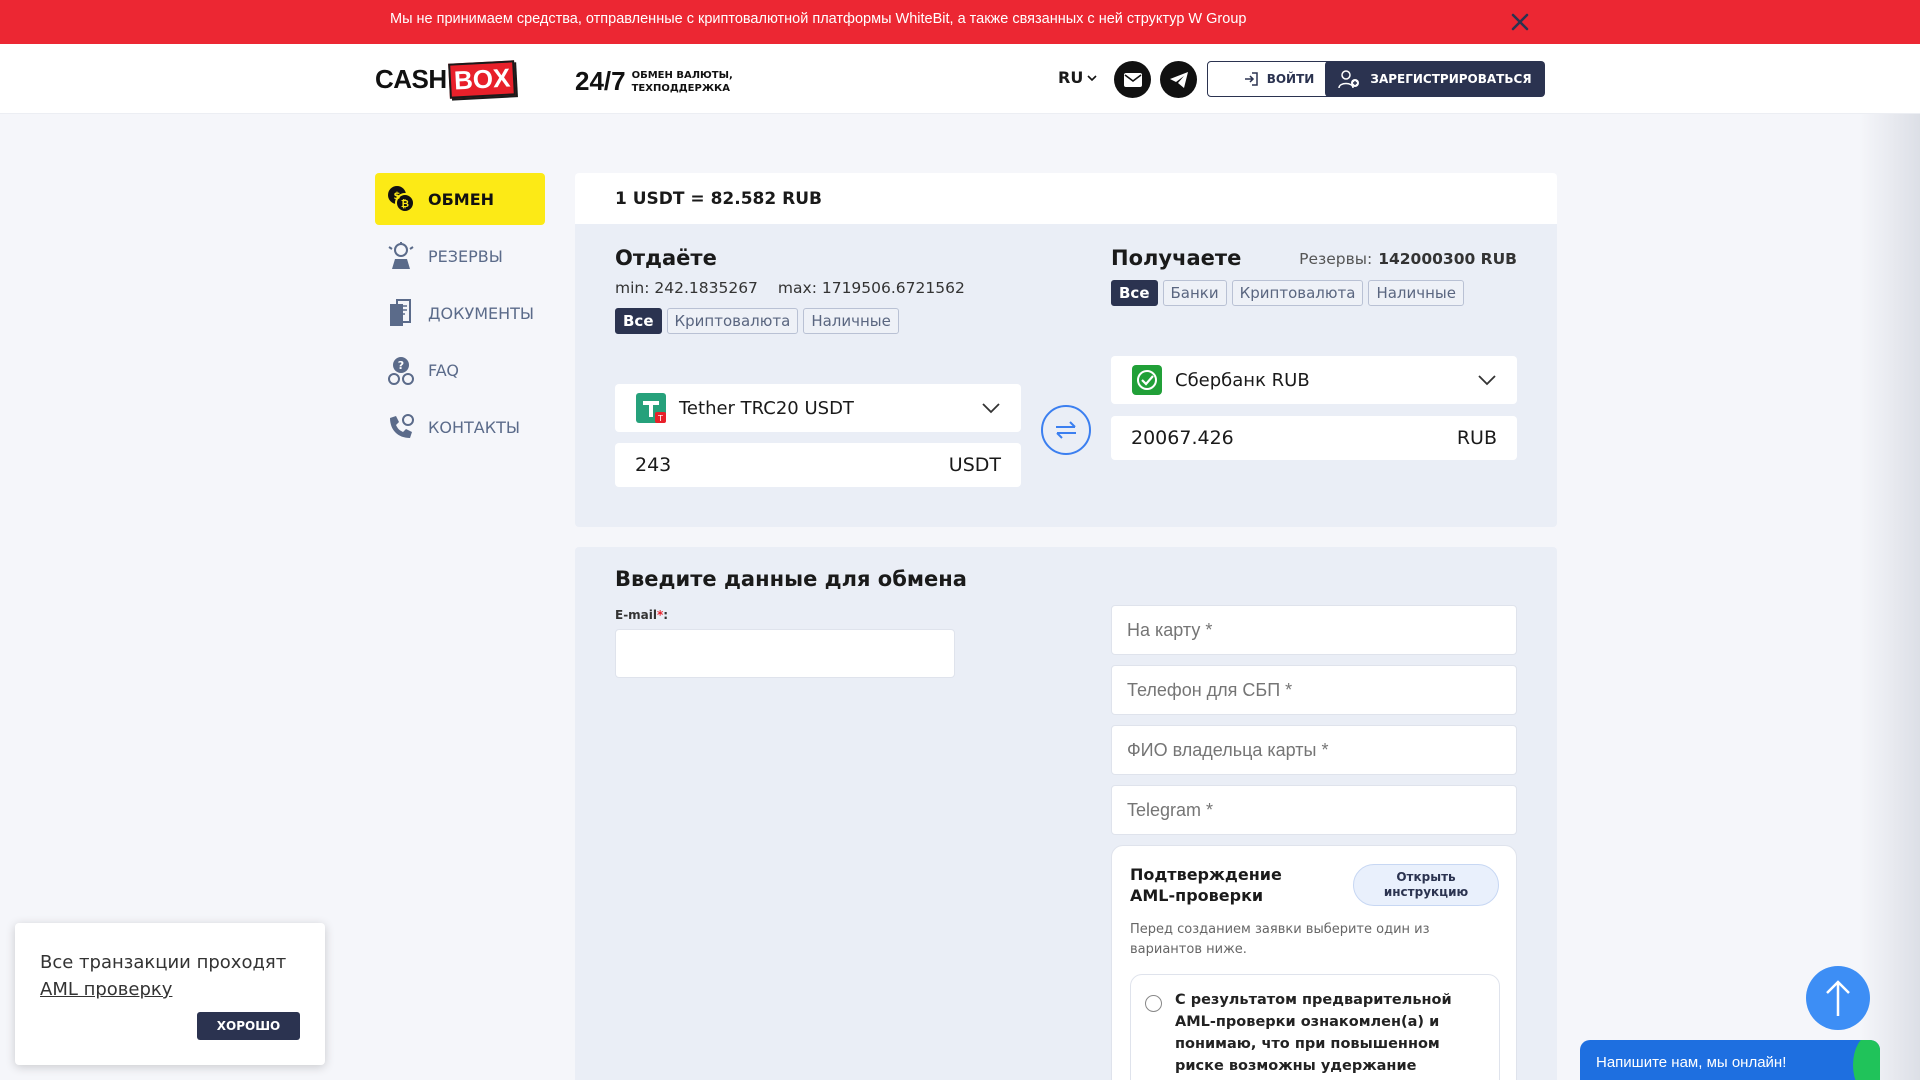  What do you see at coordinates (1314, 810) in the screenshot?
I see `telegram-field` at bounding box center [1314, 810].